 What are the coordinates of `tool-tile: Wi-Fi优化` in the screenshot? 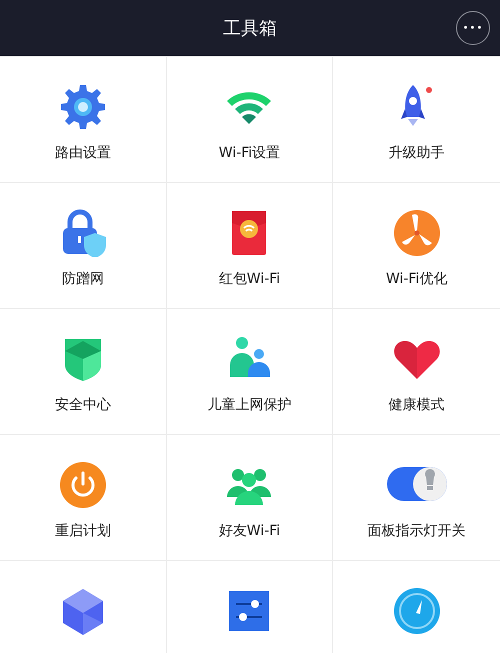 It's located at (416, 246).